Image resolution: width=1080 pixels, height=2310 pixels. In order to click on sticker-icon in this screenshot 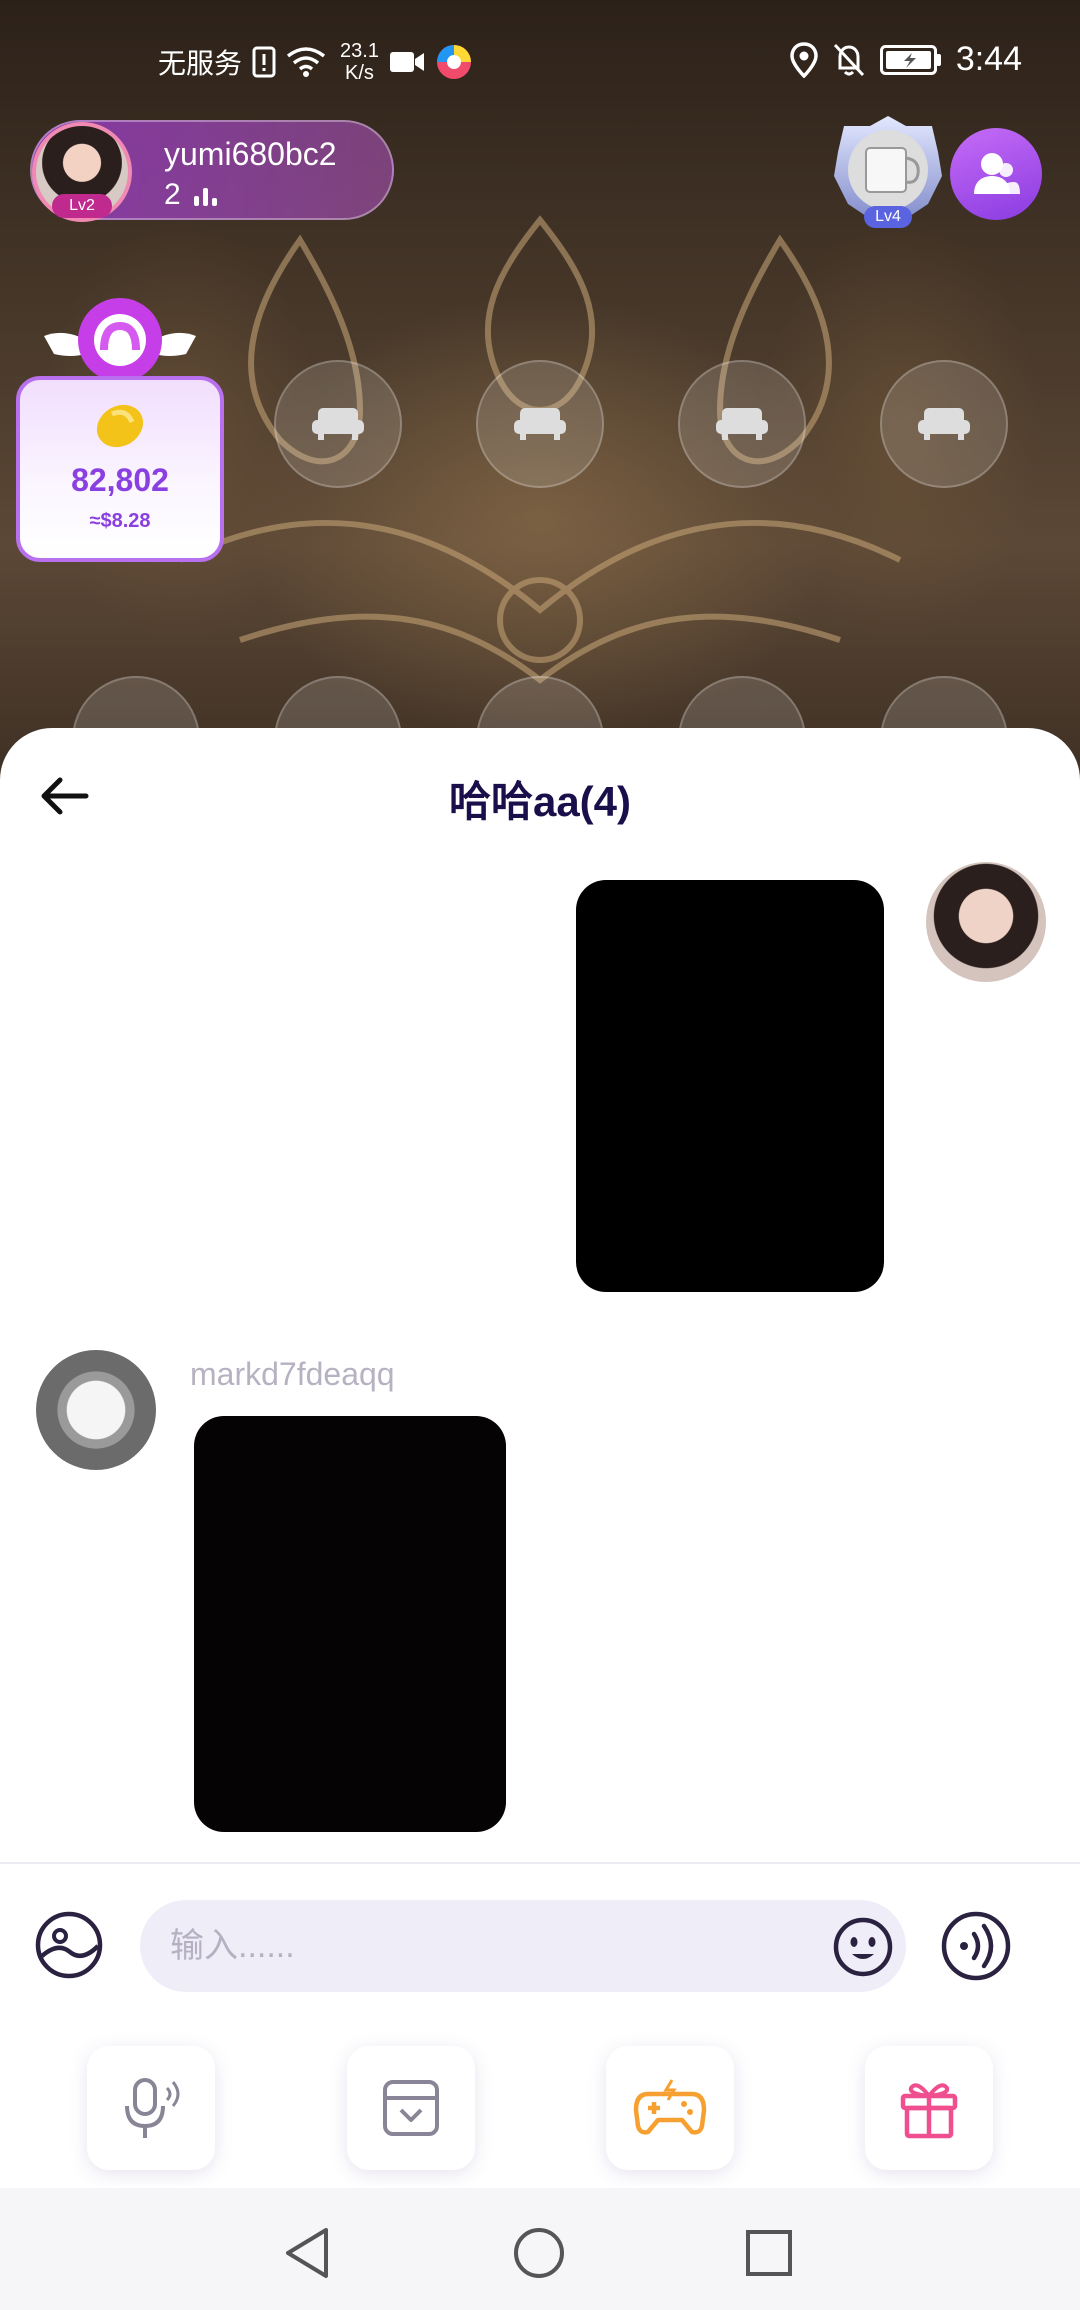, I will do `click(411, 2108)`.